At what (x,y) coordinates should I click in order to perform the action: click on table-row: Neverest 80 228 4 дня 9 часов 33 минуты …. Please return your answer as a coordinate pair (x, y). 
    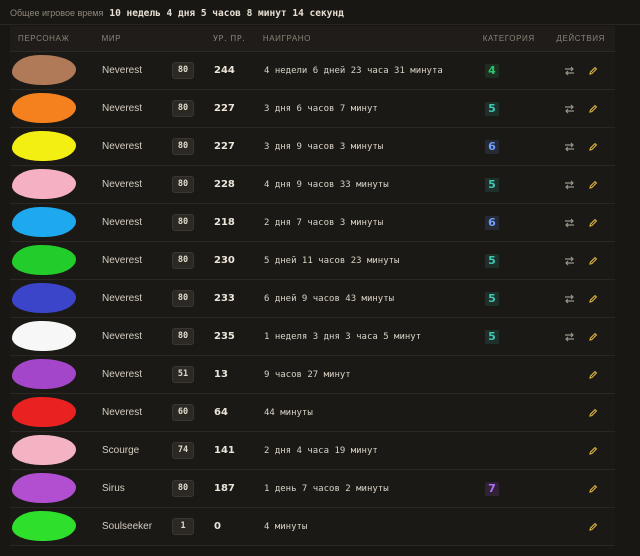
    Looking at the image, I should click on (312, 185).